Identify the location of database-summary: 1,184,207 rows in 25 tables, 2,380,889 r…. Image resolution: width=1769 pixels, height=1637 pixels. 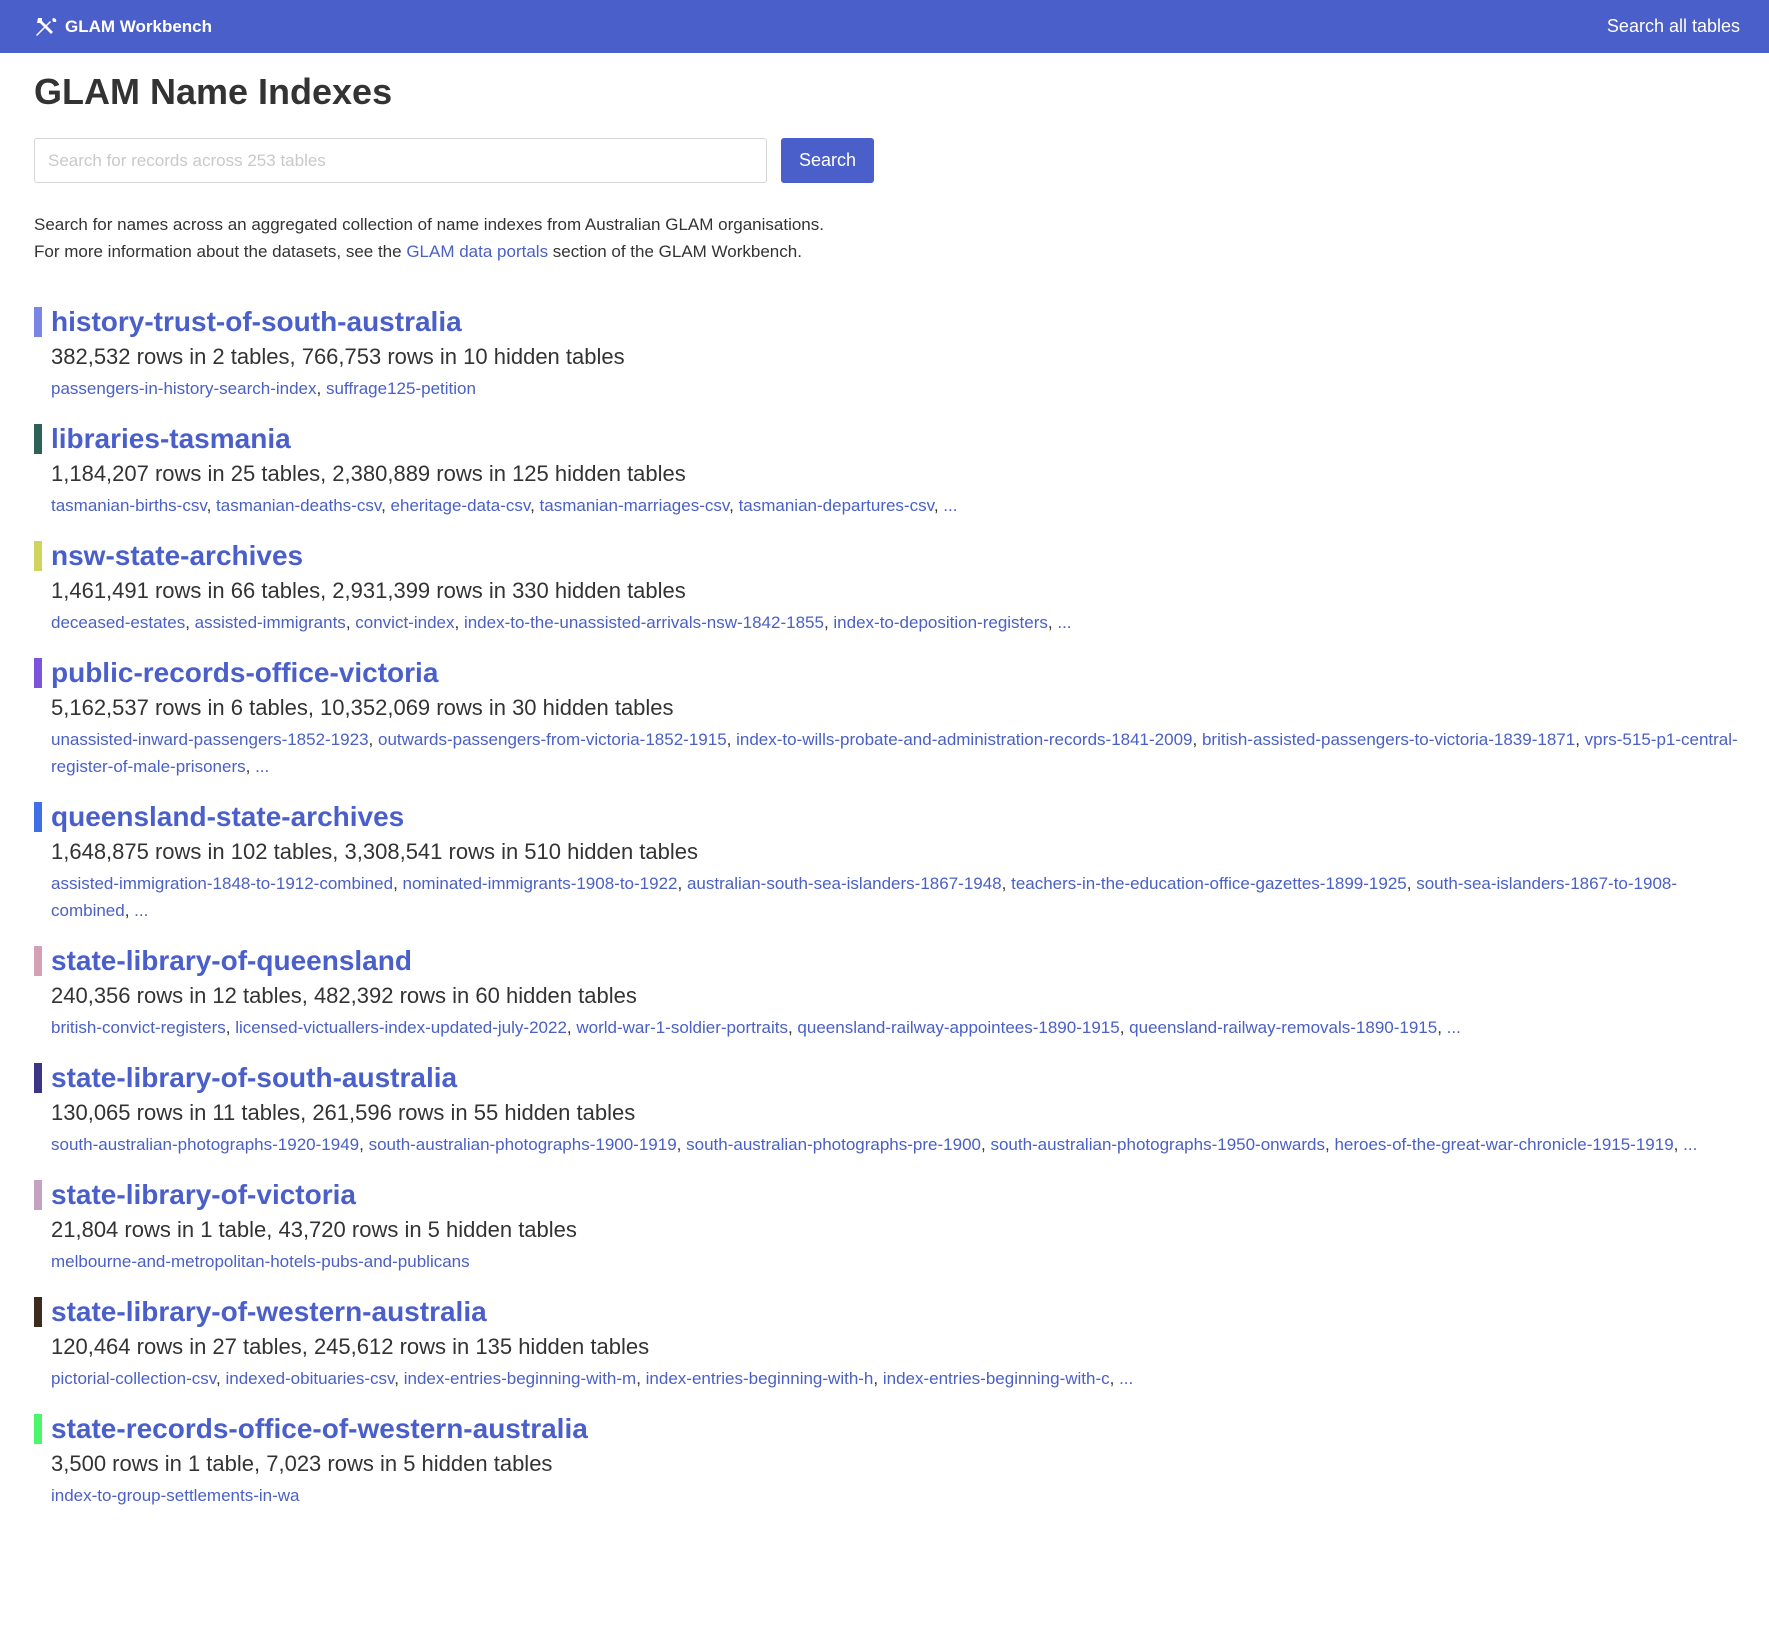
(368, 473).